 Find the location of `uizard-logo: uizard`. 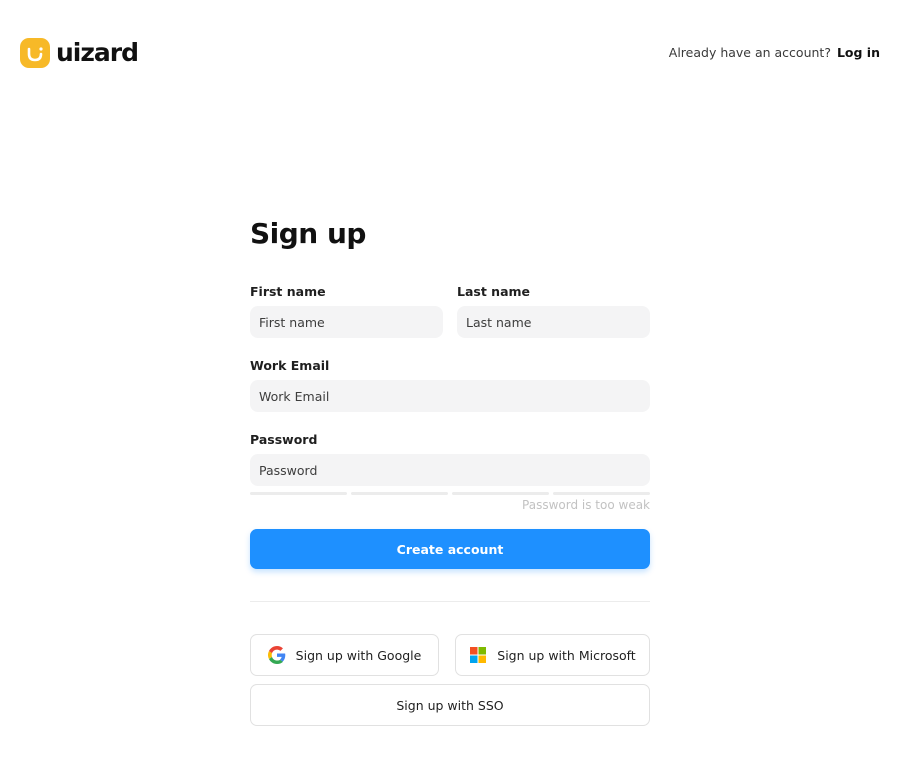

uizard-logo: uizard is located at coordinates (79, 53).